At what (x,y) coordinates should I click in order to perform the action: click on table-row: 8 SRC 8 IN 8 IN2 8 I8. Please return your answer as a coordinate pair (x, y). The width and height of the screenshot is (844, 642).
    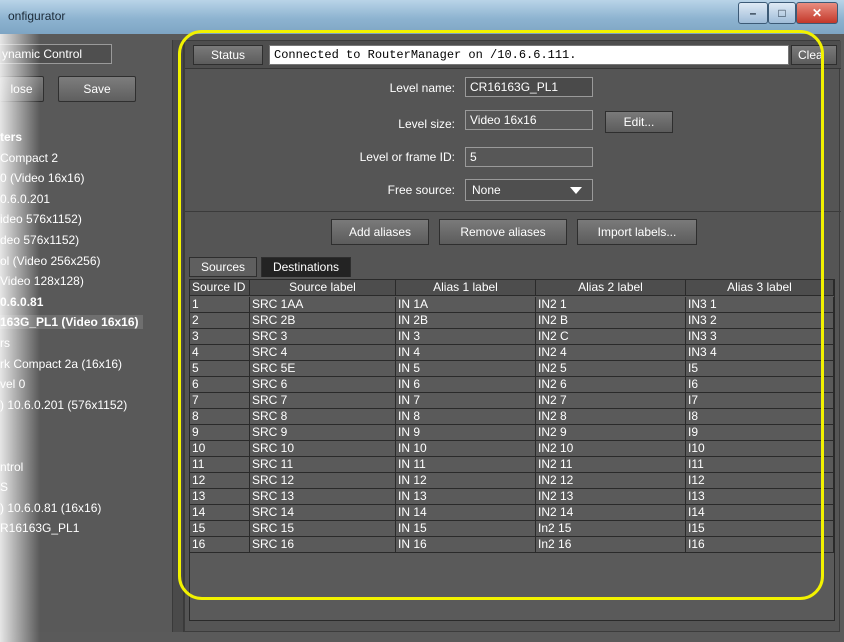
    Looking at the image, I should click on (512, 417).